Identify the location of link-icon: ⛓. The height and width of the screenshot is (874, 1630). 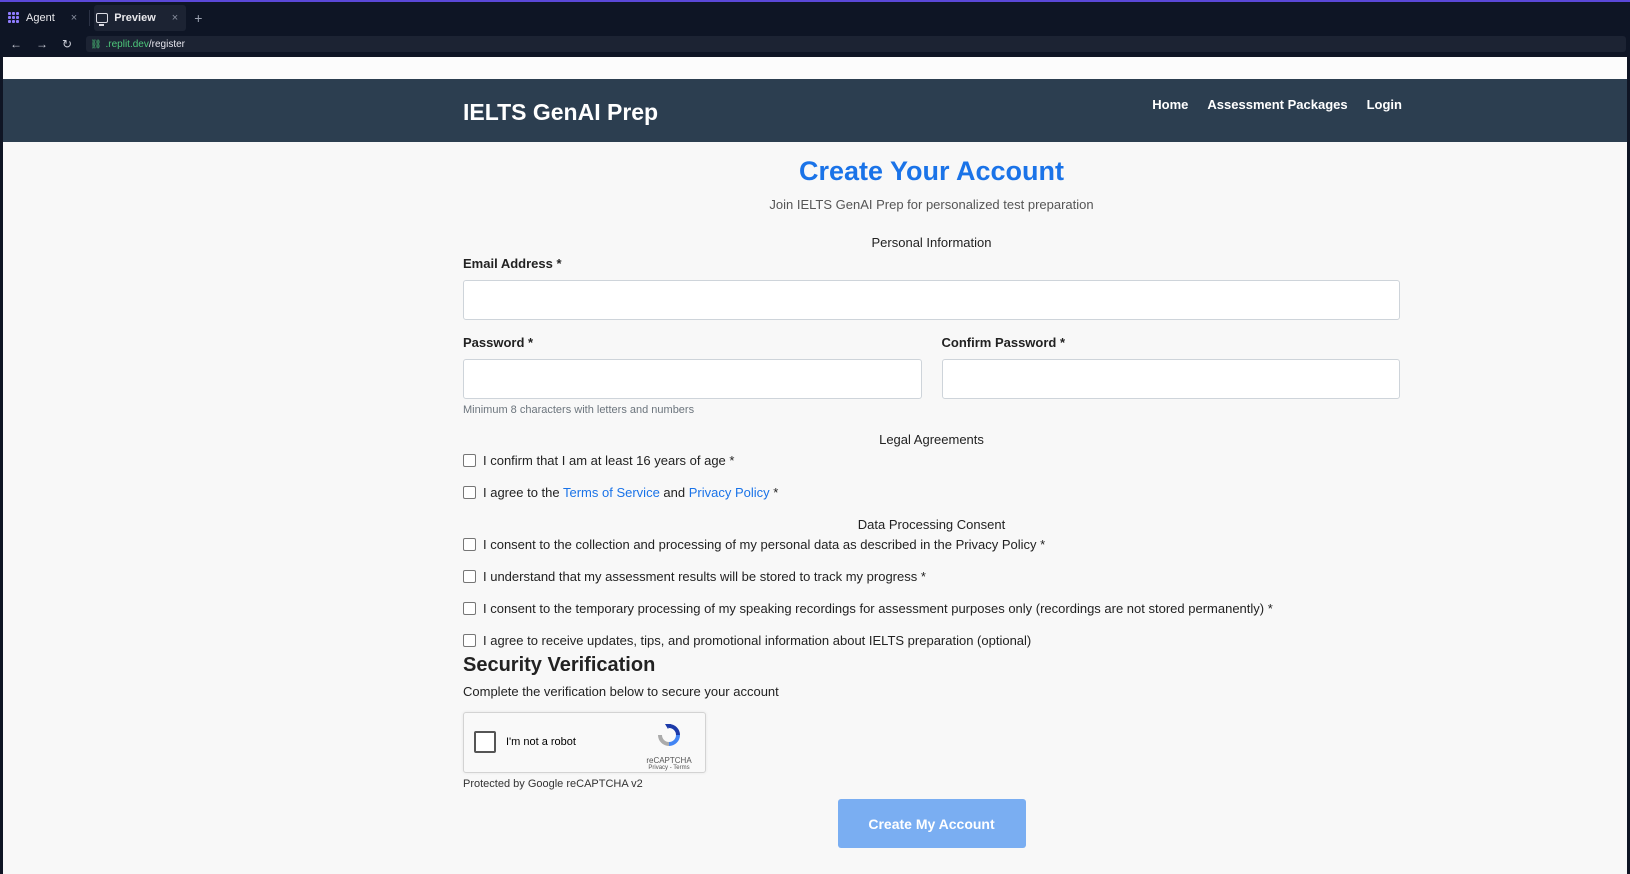
(96, 43).